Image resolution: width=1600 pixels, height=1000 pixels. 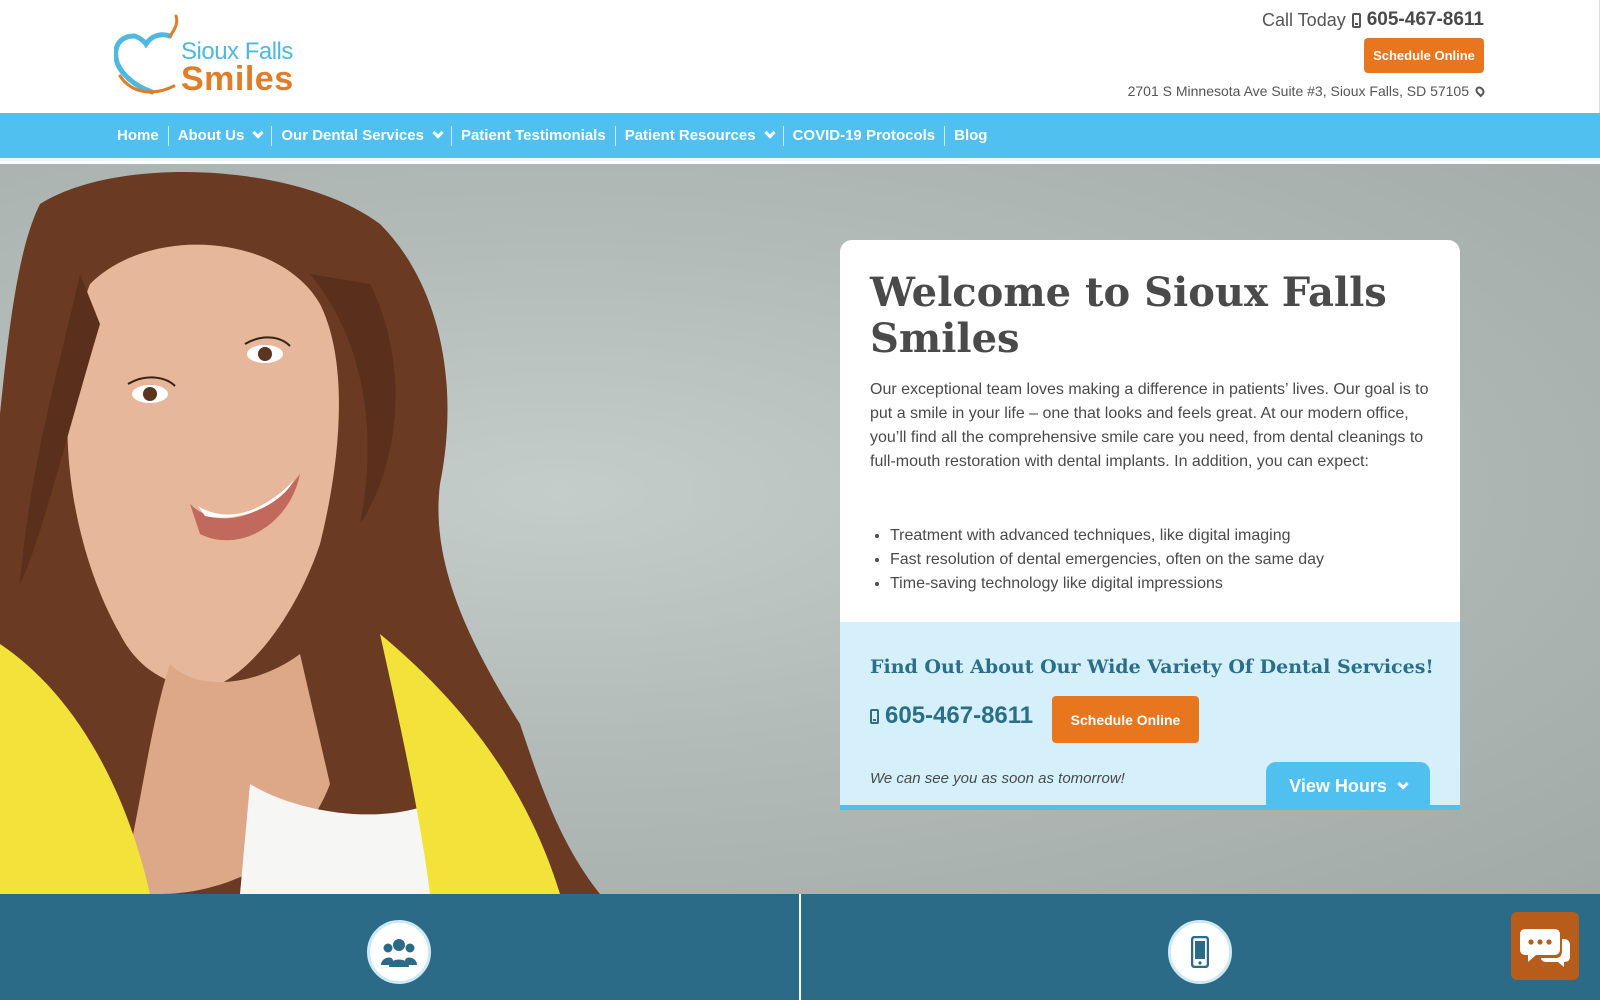 I want to click on users-icon, so click(x=399, y=953).